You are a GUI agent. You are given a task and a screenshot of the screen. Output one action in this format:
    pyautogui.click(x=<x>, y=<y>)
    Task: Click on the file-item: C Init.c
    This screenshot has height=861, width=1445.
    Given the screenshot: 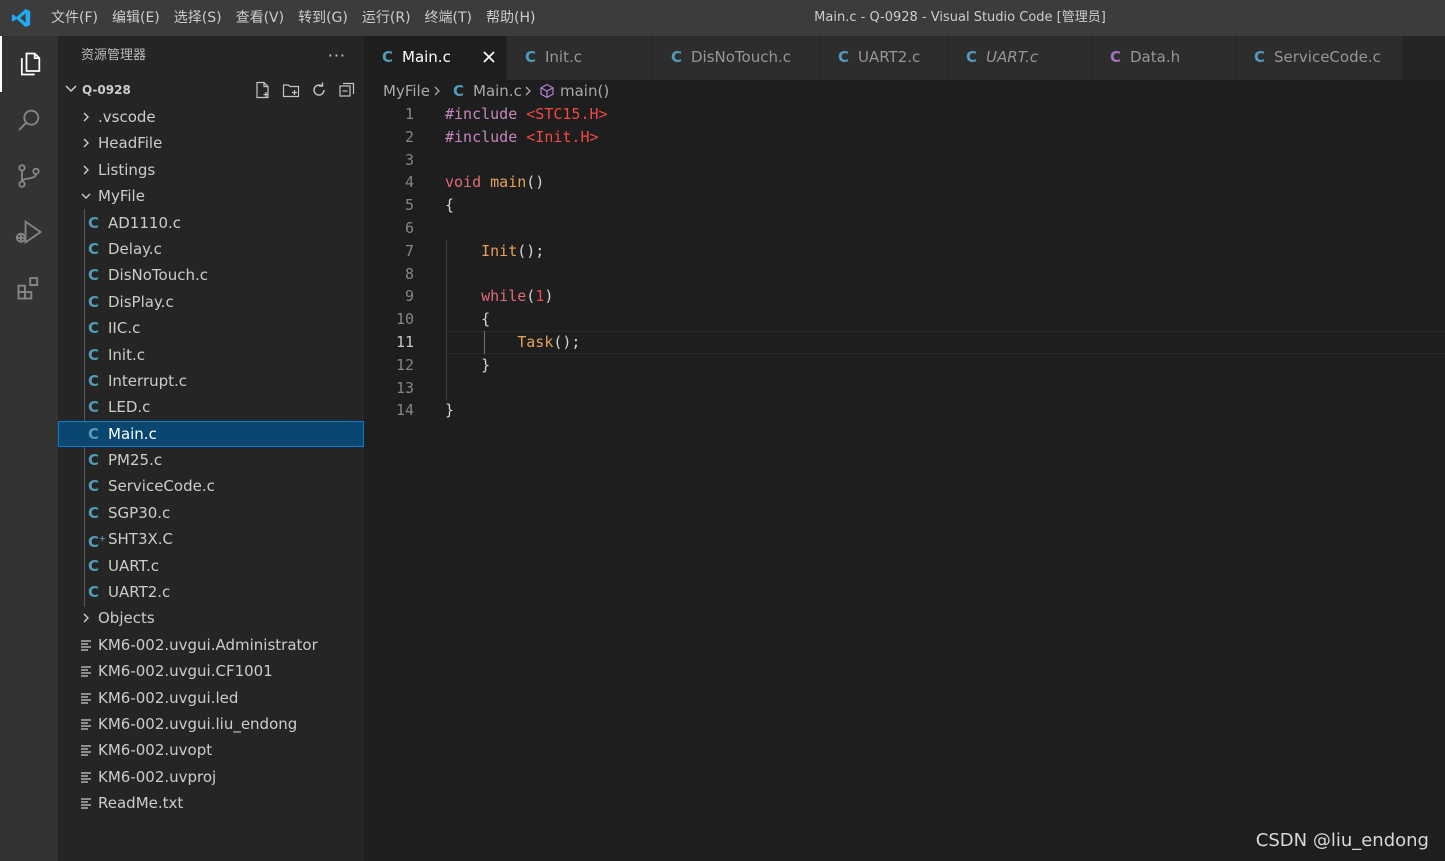 What is the action you would take?
    pyautogui.click(x=211, y=355)
    